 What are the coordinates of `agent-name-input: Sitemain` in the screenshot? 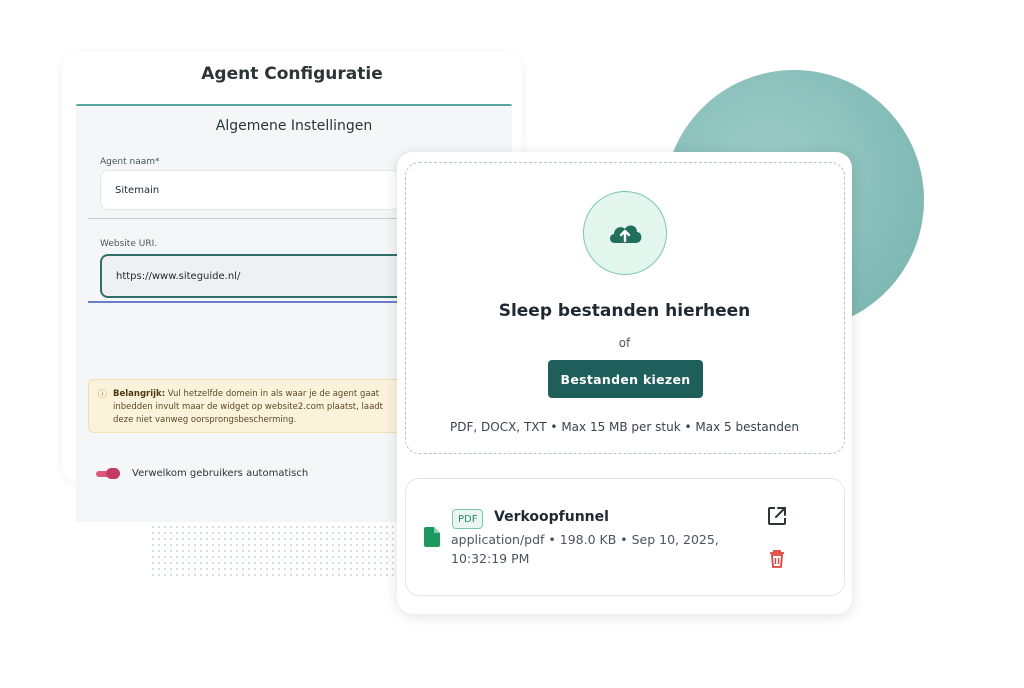 It's located at (250, 190).